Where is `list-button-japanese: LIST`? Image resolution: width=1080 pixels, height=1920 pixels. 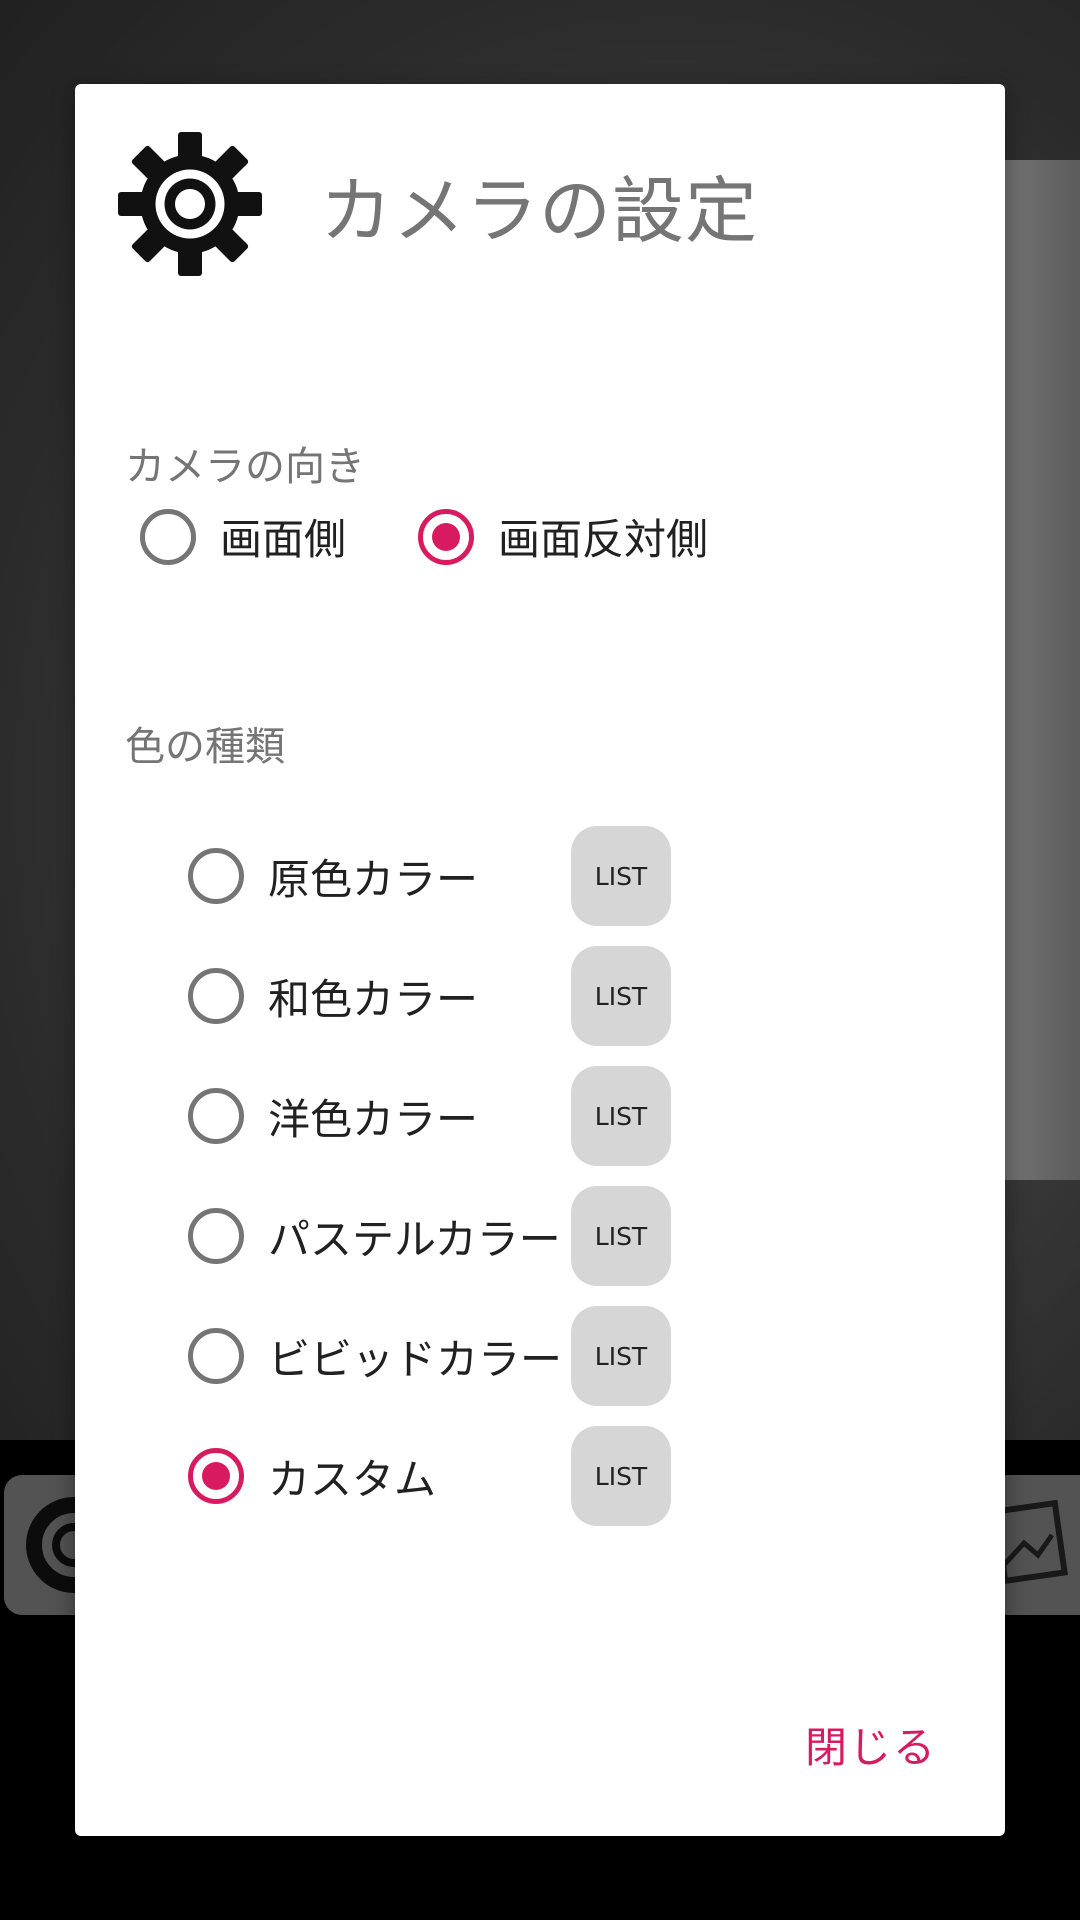 list-button-japanese: LIST is located at coordinates (621, 996).